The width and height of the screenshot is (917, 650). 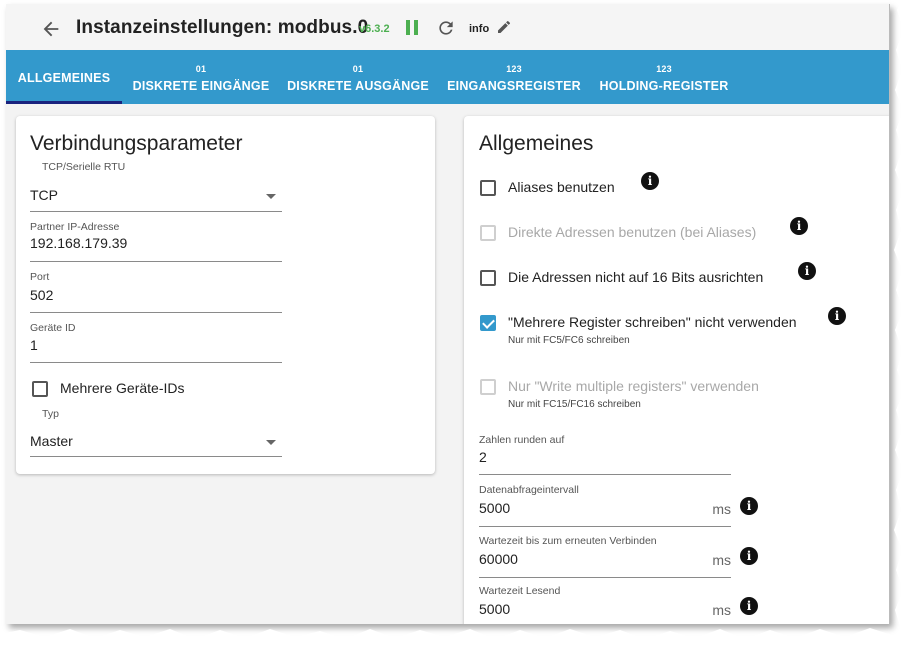 What do you see at coordinates (413, 27) in the screenshot?
I see `pause-icon` at bounding box center [413, 27].